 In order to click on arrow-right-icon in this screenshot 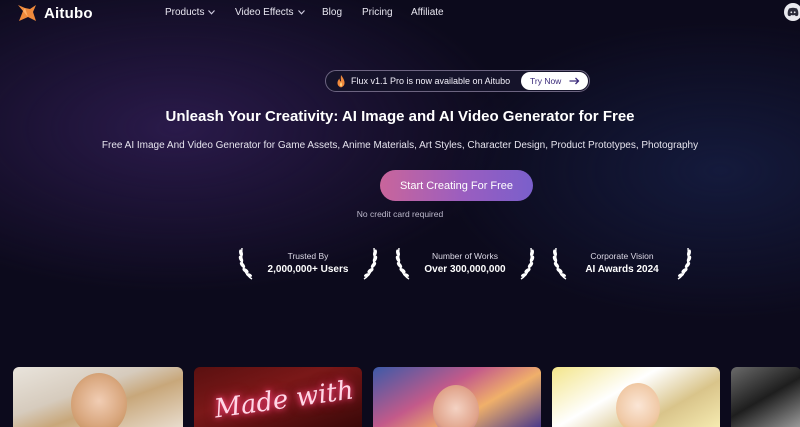, I will do `click(574, 81)`.